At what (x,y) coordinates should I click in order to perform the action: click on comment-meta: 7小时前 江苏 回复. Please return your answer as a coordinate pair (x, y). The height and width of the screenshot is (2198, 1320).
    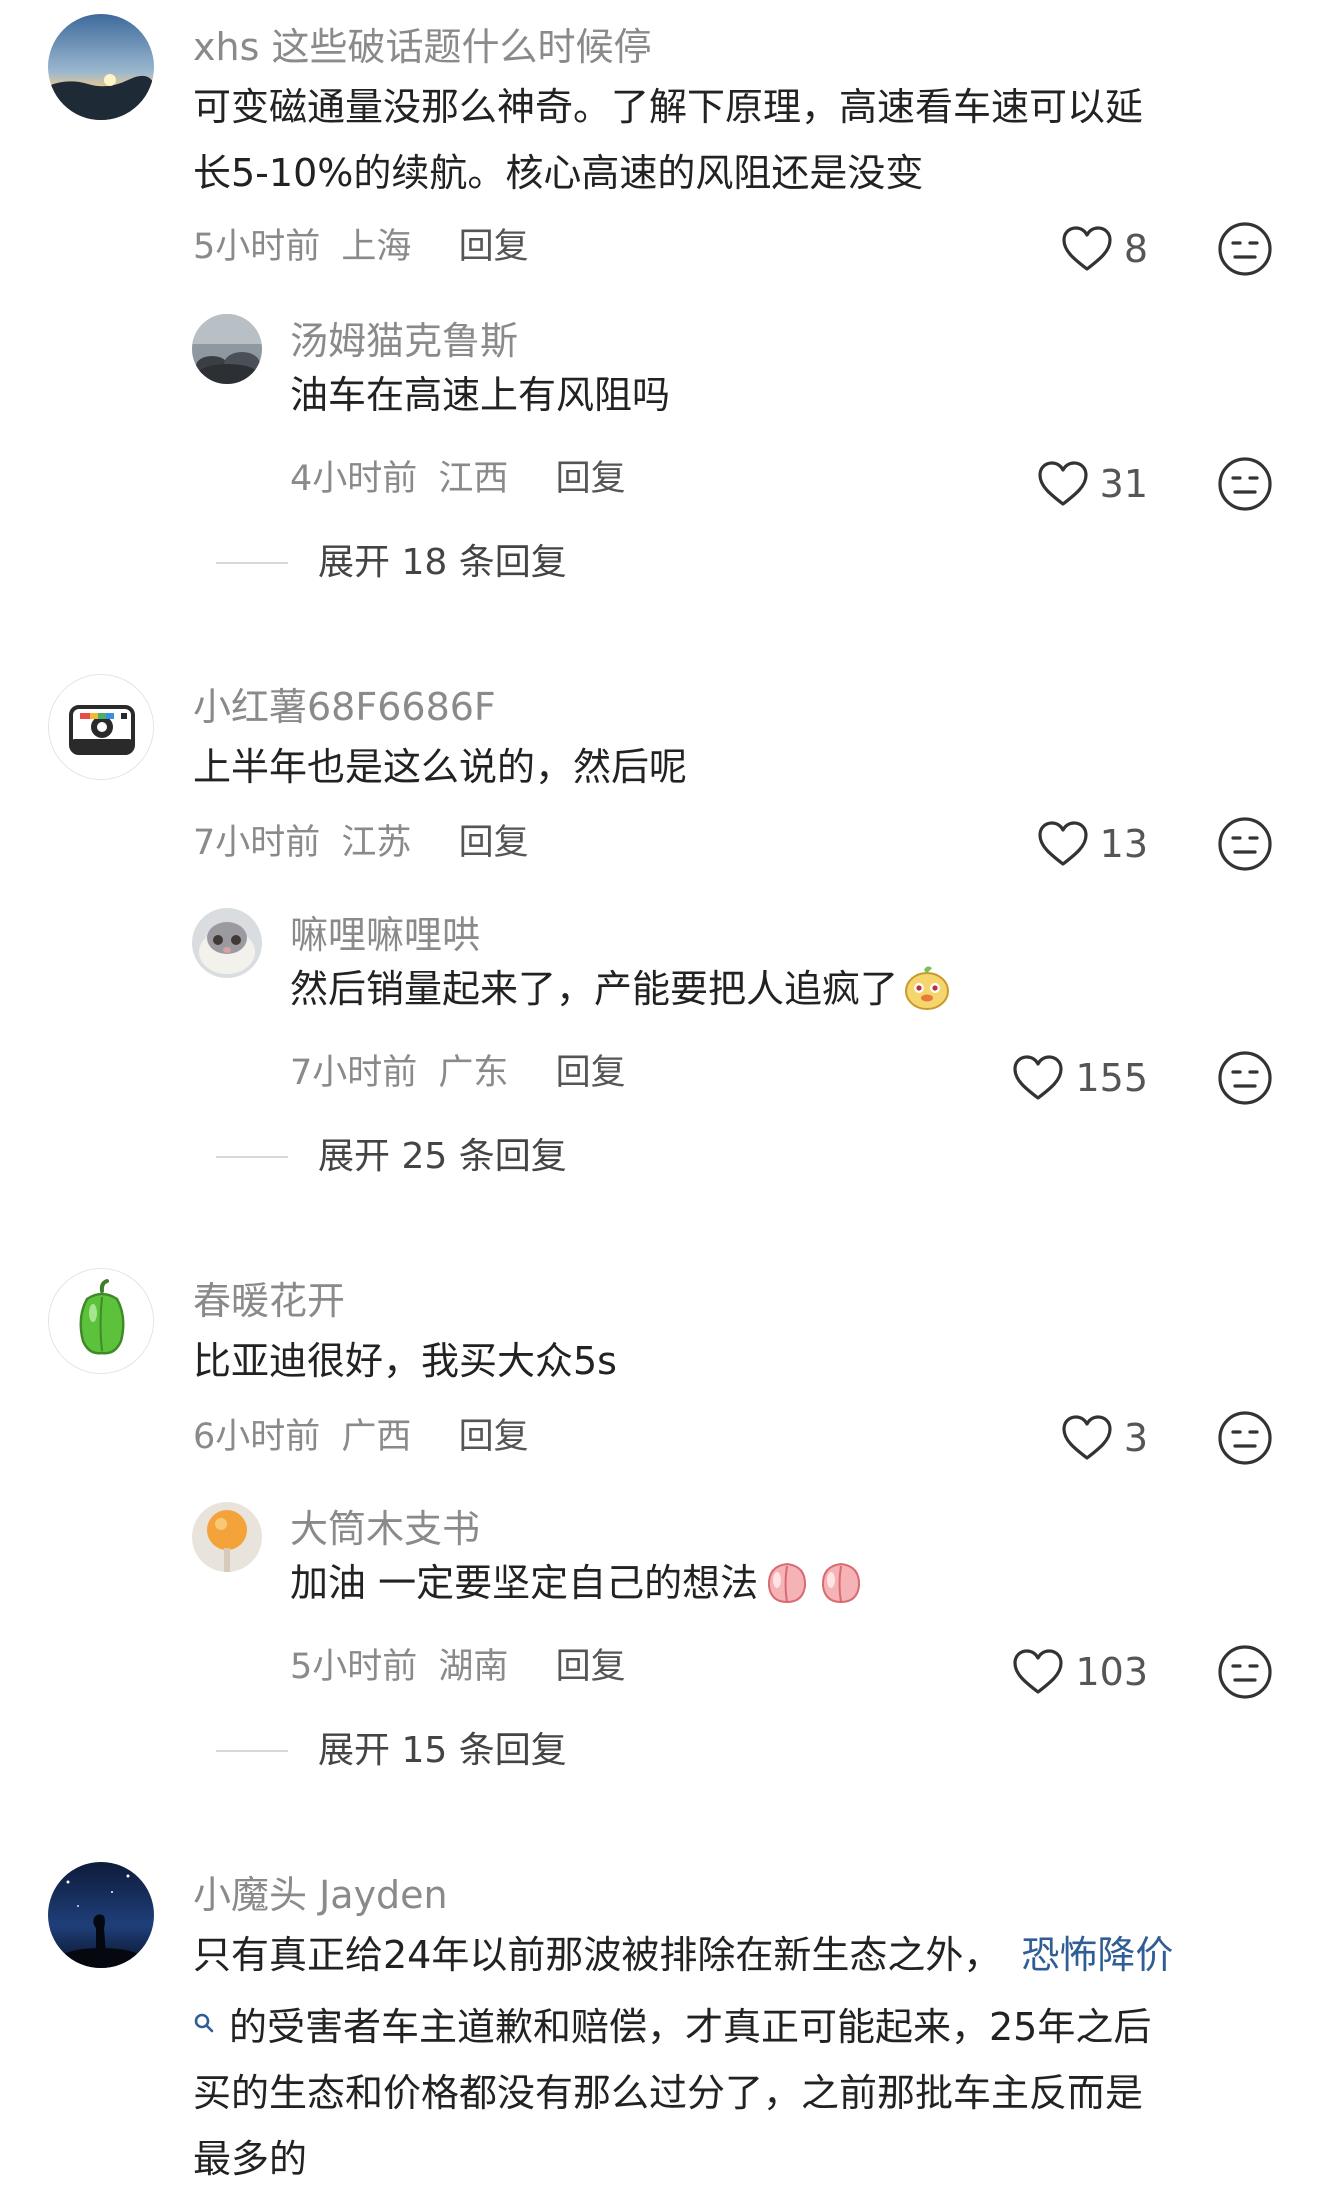
    Looking at the image, I should click on (366, 843).